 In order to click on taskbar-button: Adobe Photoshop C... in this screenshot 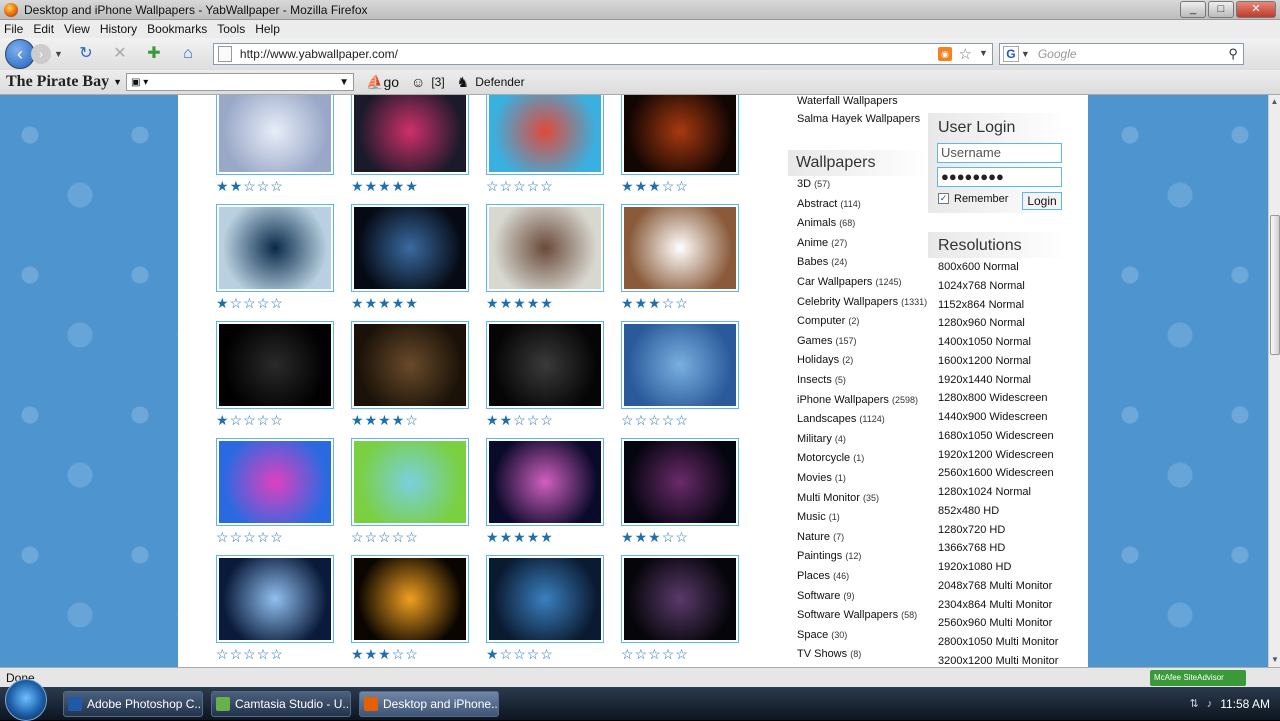, I will do `click(133, 703)`.